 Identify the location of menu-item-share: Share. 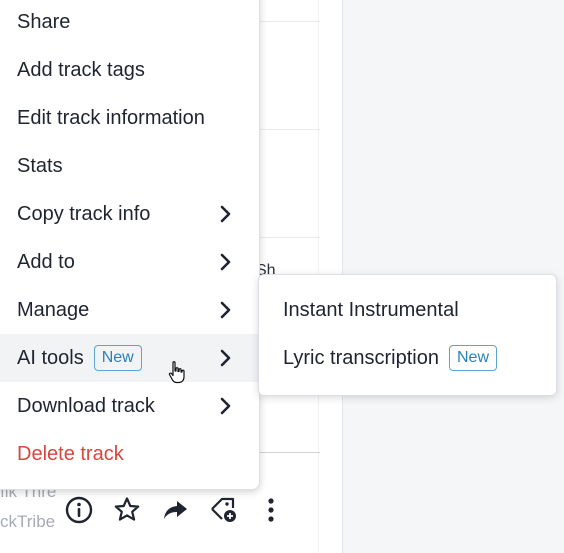
(129, 23).